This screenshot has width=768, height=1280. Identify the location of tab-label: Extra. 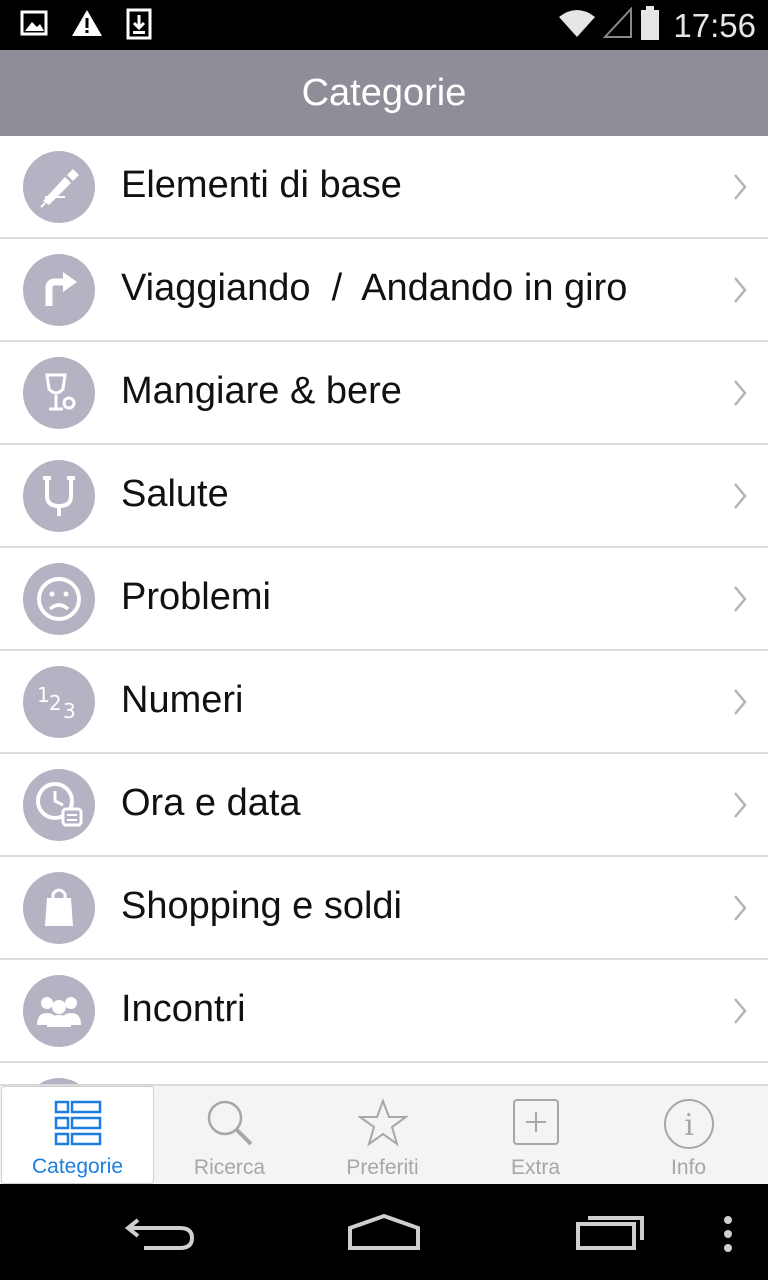
(535, 1167).